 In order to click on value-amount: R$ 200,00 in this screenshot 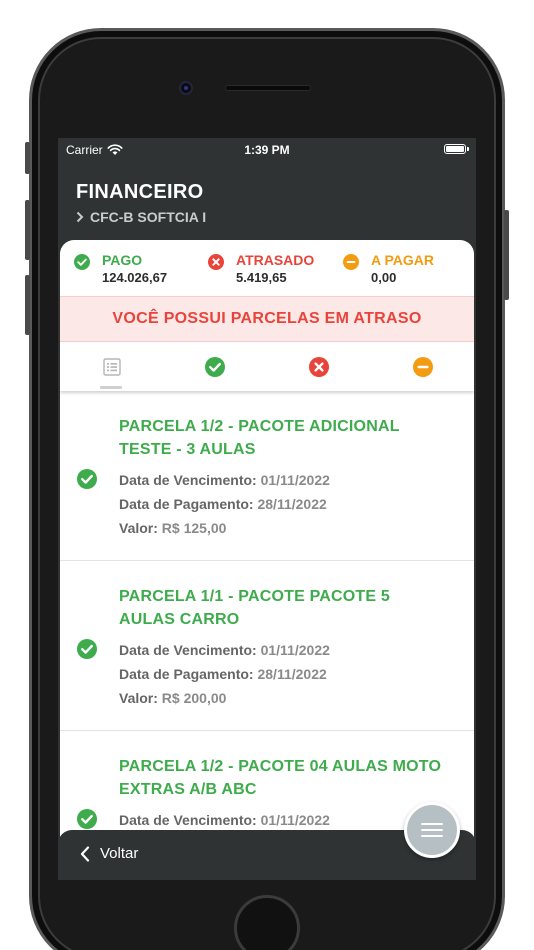, I will do `click(194, 698)`.